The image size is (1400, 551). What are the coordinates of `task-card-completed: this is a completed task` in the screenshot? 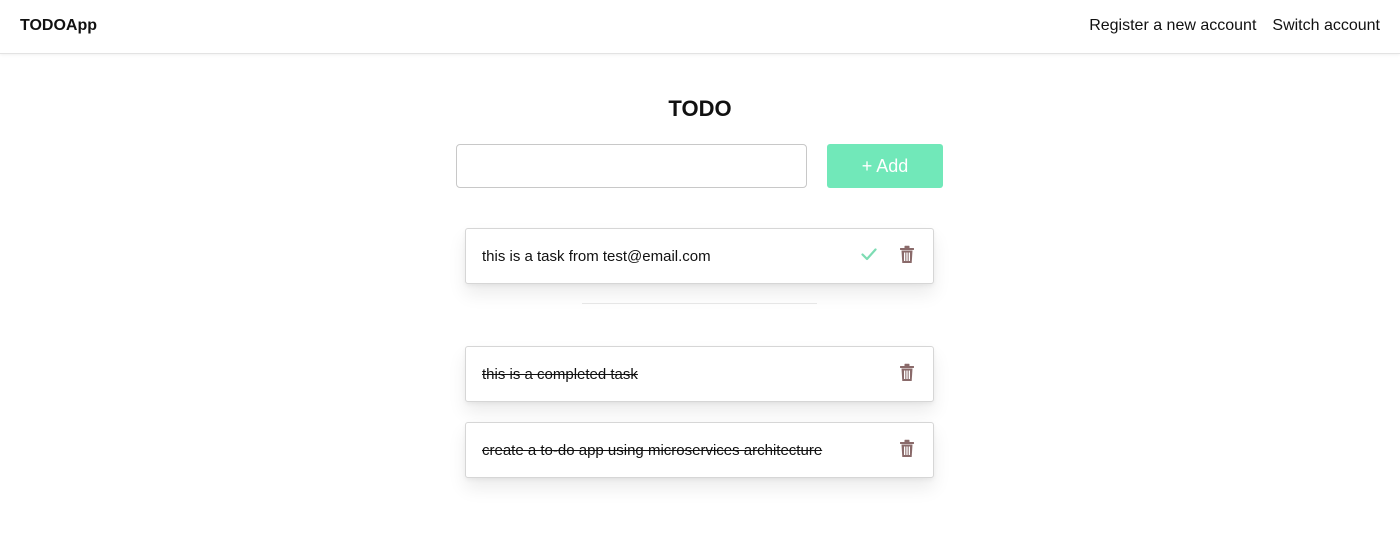 It's located at (699, 374).